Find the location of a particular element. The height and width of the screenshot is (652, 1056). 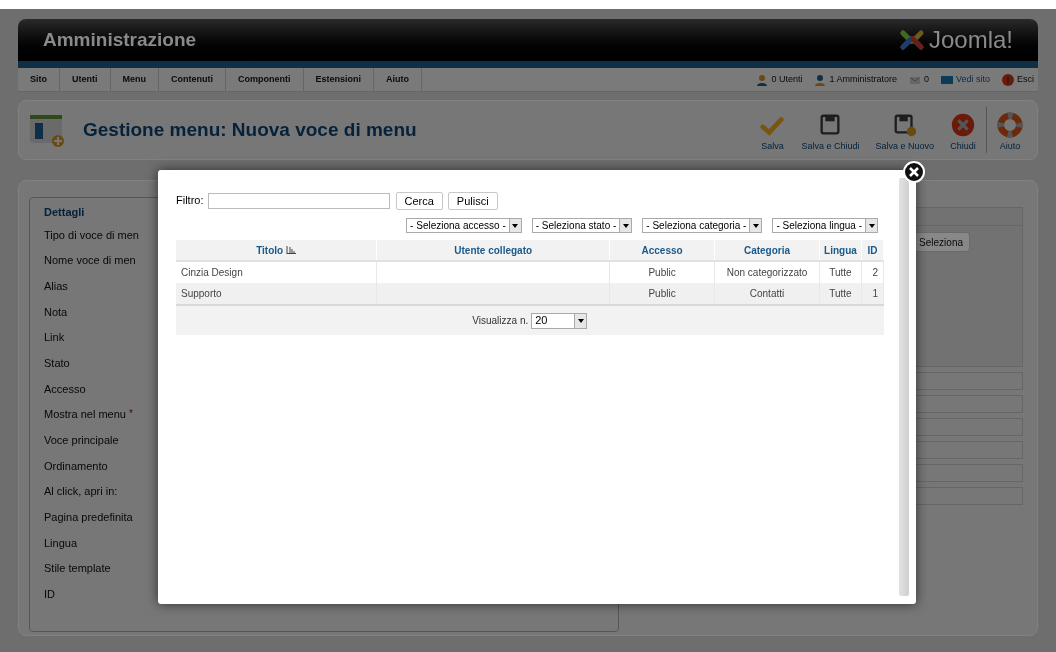

admin-title: Amministrazione is located at coordinates (120, 39).